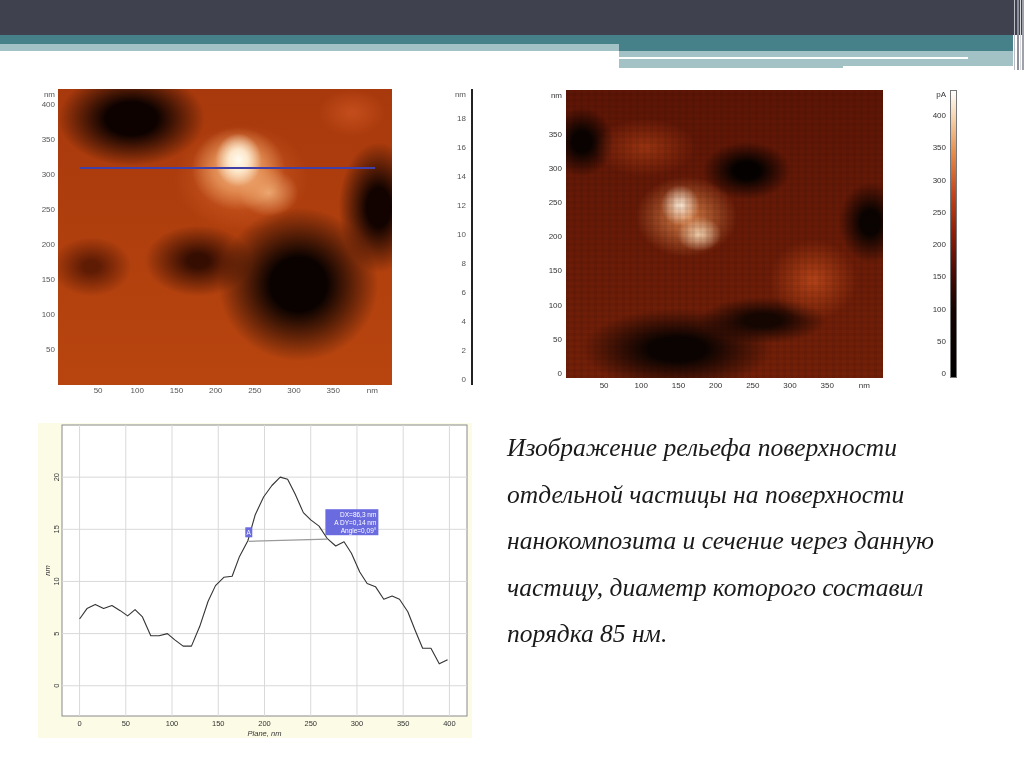  Describe the element at coordinates (941, 95) in the screenshot. I see `axis-unit-label: pA` at that location.